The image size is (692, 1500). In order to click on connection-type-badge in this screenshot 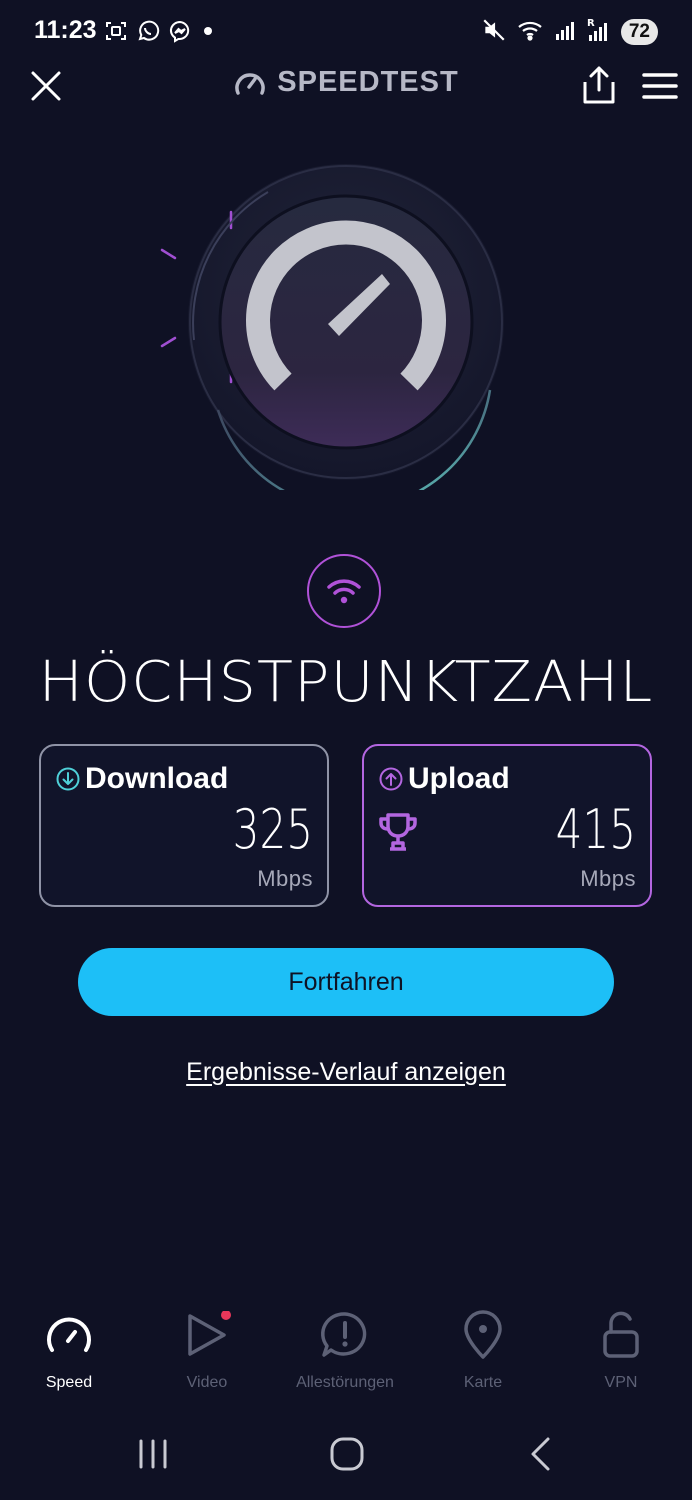, I will do `click(344, 591)`.